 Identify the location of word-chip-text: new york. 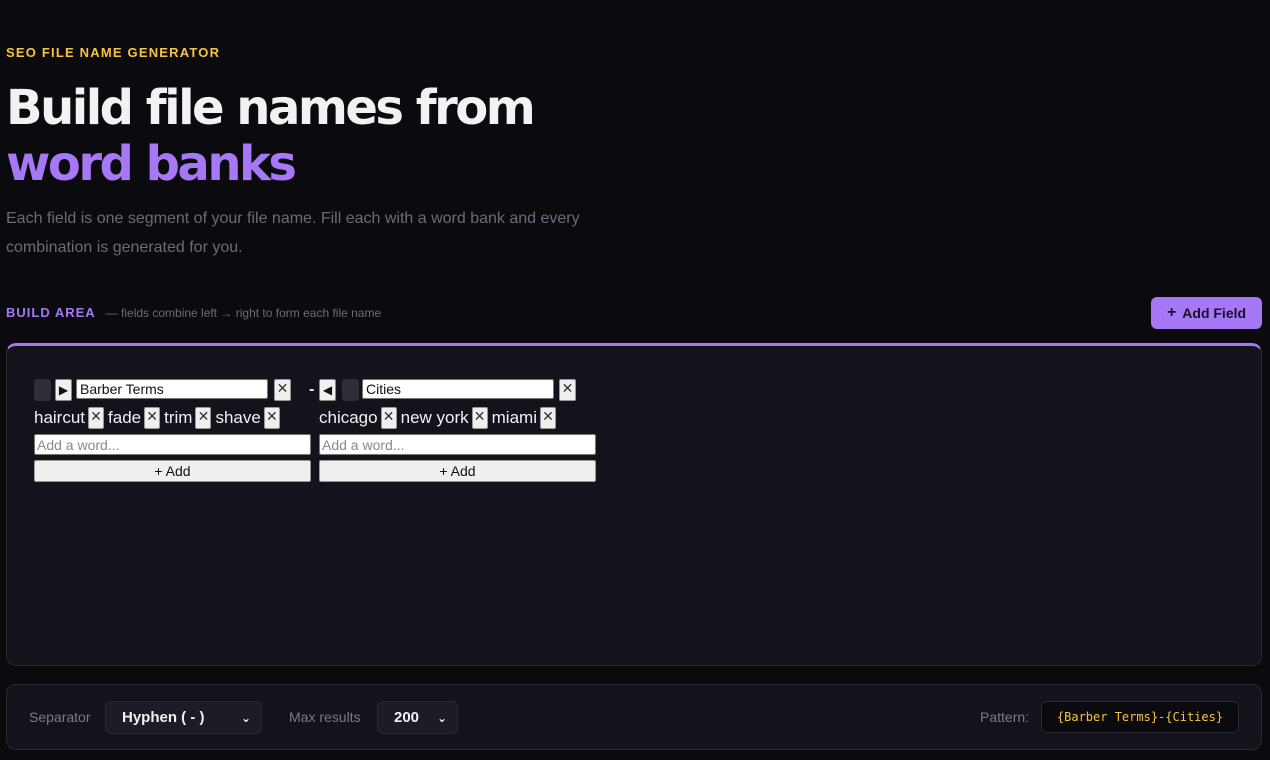
(434, 417).